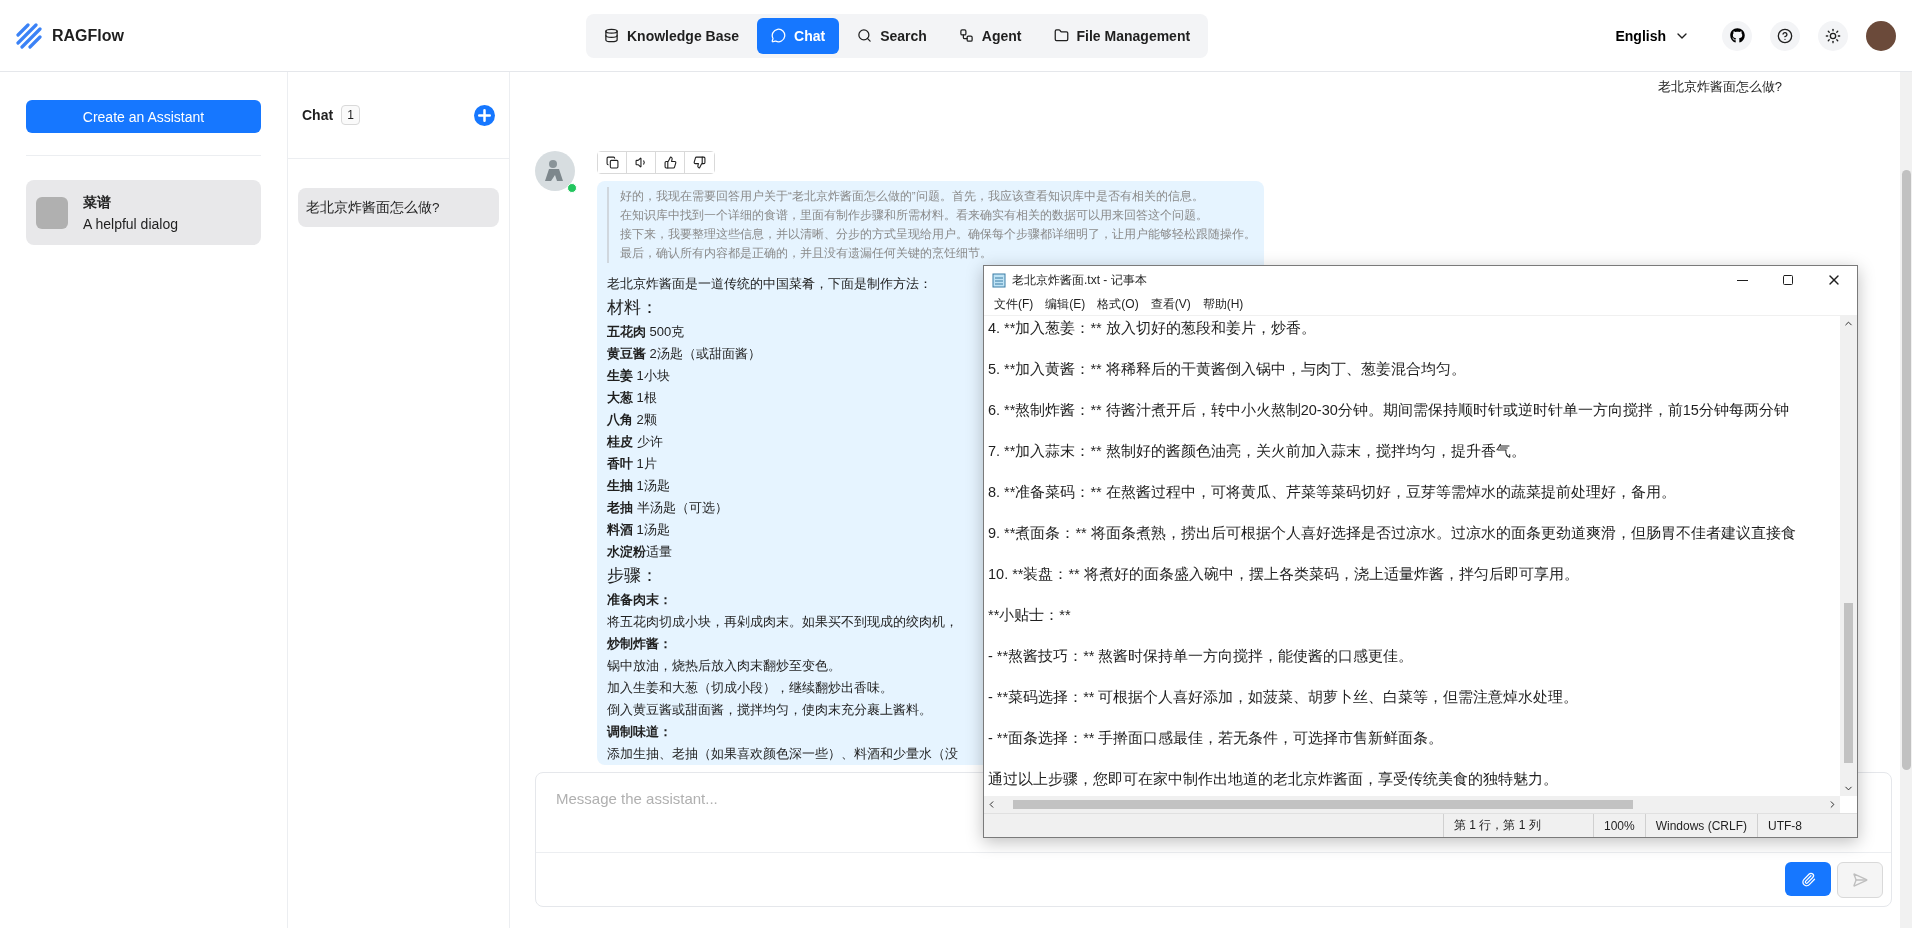  What do you see at coordinates (769, 710) in the screenshot?
I see `answer-text: 倒入黄豆酱或甜面酱，搅拌均匀，使肉末充分裹上酱料。` at bounding box center [769, 710].